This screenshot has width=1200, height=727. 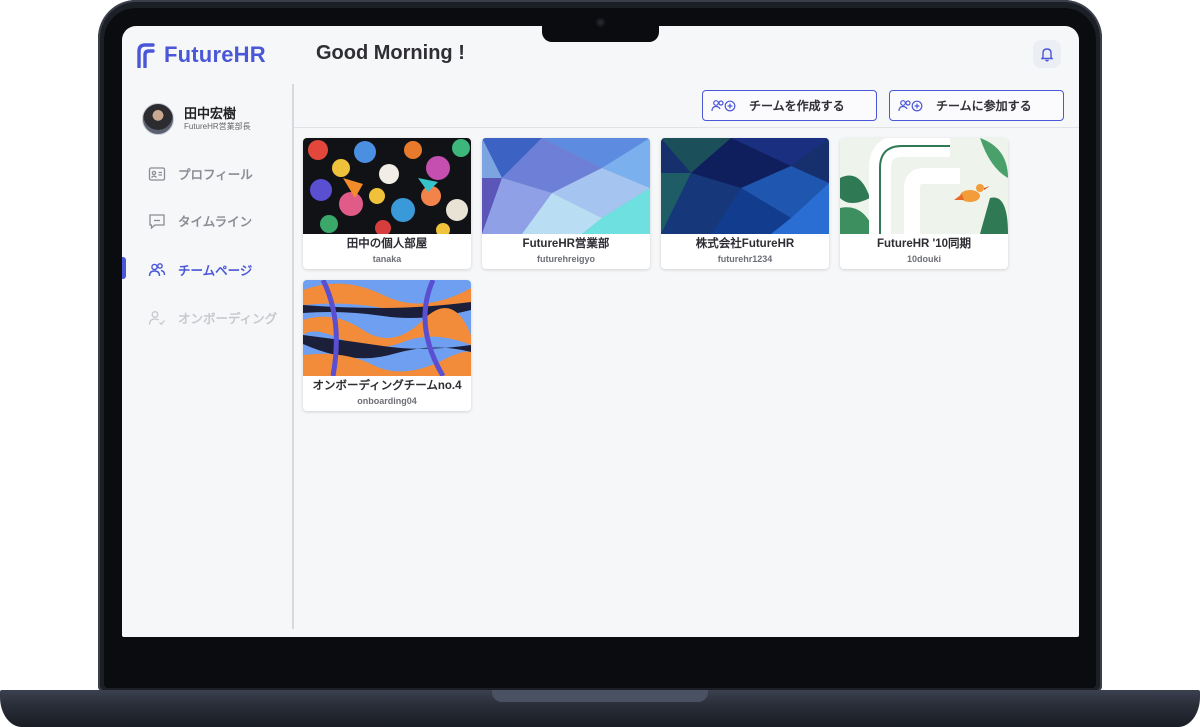 I want to click on join-team-button: チームに参加する, so click(x=976, y=105).